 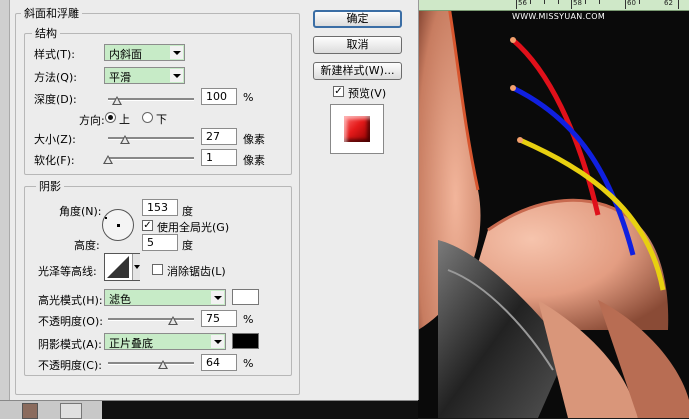 What do you see at coordinates (522, 3) in the screenshot?
I see `ruler-label: 56` at bounding box center [522, 3].